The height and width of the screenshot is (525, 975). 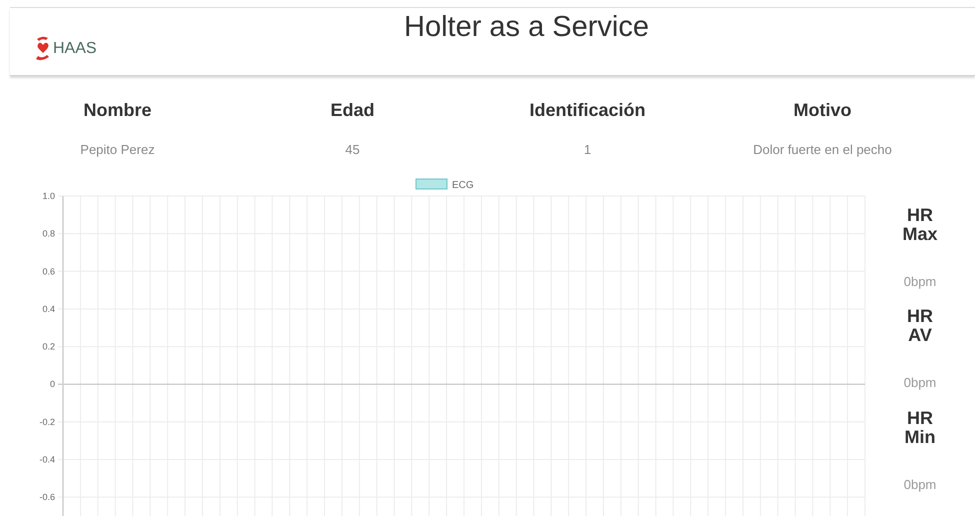 What do you see at coordinates (587, 110) in the screenshot?
I see `column-header: Identificación` at bounding box center [587, 110].